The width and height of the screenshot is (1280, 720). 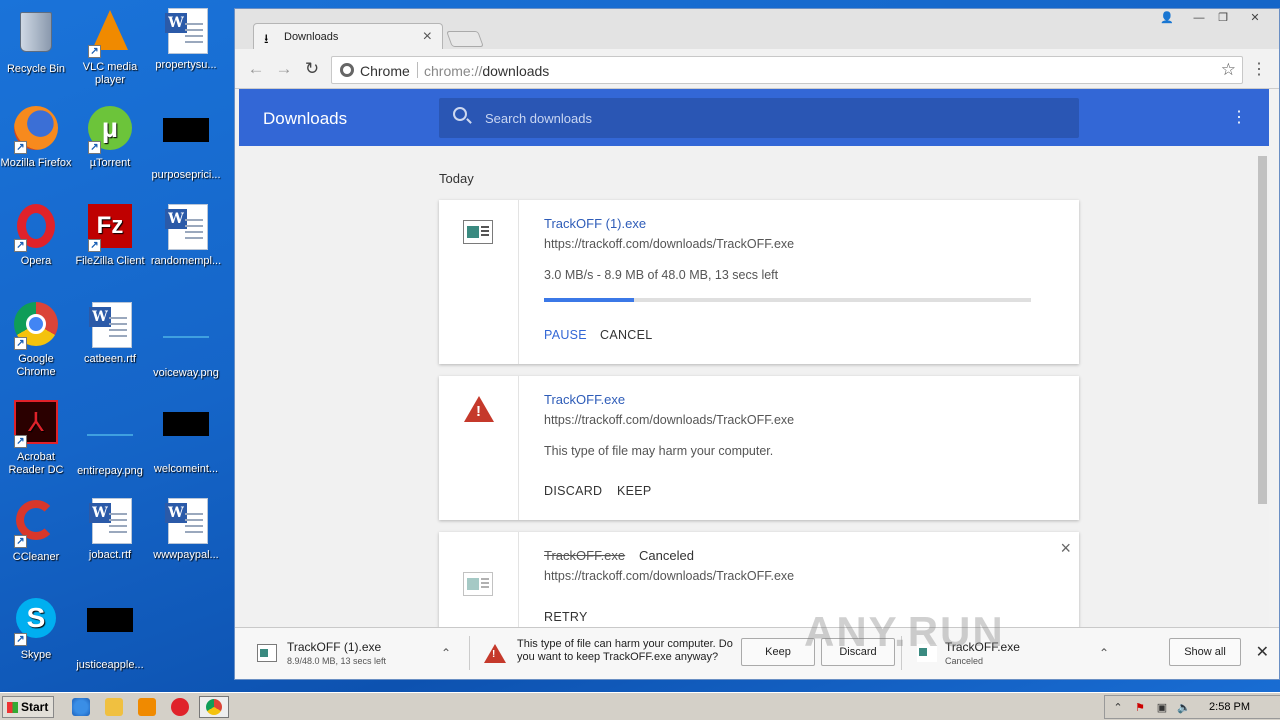 What do you see at coordinates (1255, 19) in the screenshot?
I see `close-window-button: ✕` at bounding box center [1255, 19].